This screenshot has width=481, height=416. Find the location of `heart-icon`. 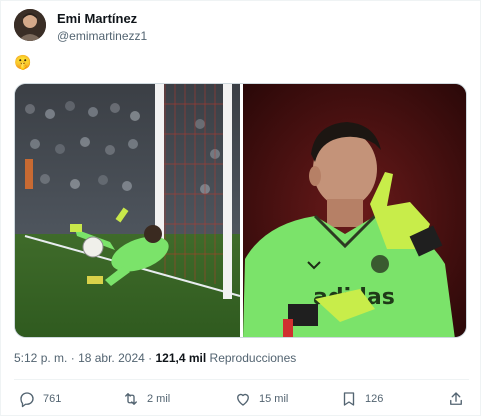

heart-icon is located at coordinates (243, 399).